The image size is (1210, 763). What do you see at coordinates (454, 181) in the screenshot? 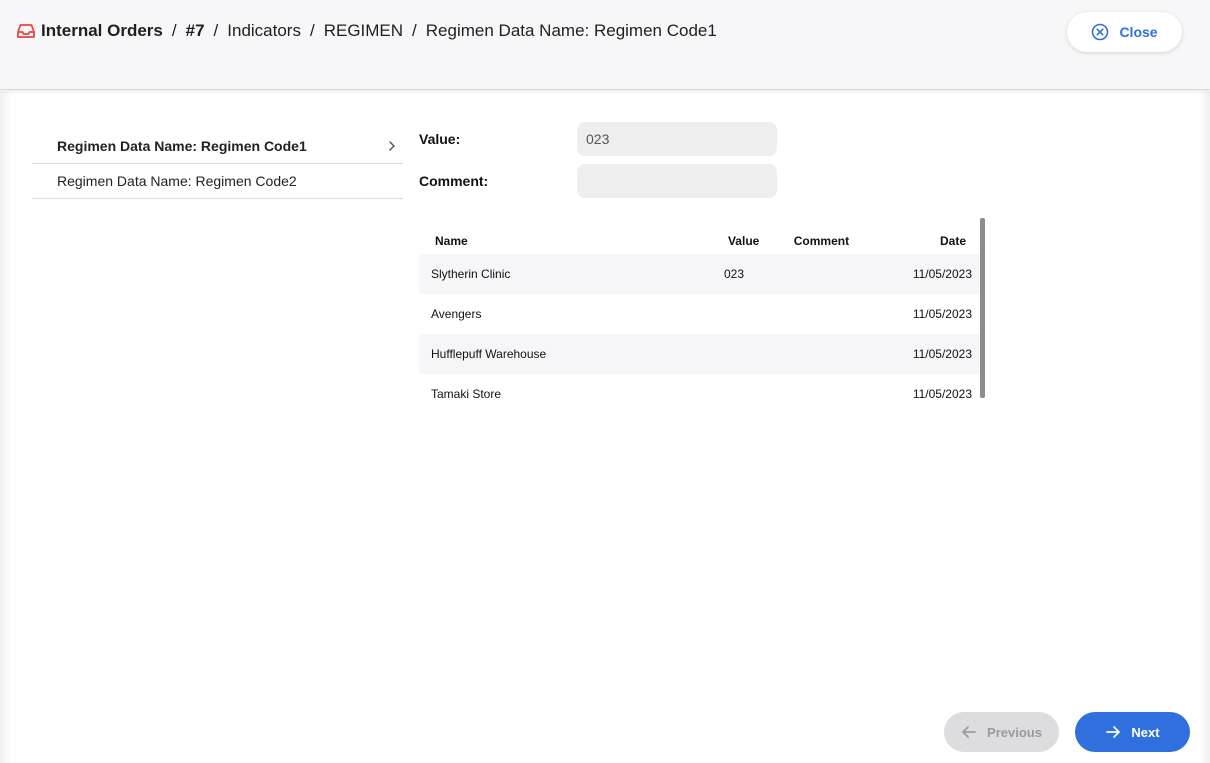
I see `comment-label: Comment:` at bounding box center [454, 181].